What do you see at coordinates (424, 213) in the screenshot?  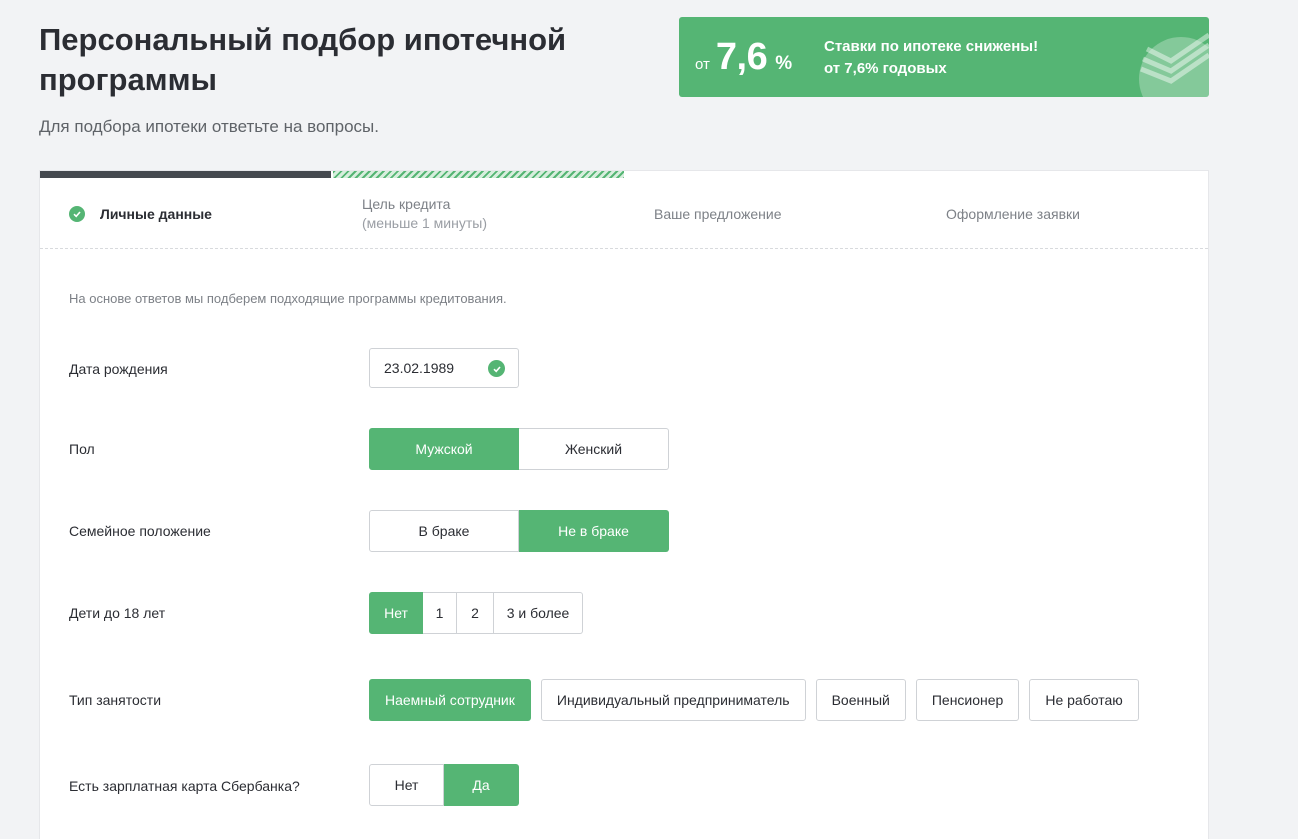 I see `step-credit-goal: Цель кредита (меньше 1 минуты)` at bounding box center [424, 213].